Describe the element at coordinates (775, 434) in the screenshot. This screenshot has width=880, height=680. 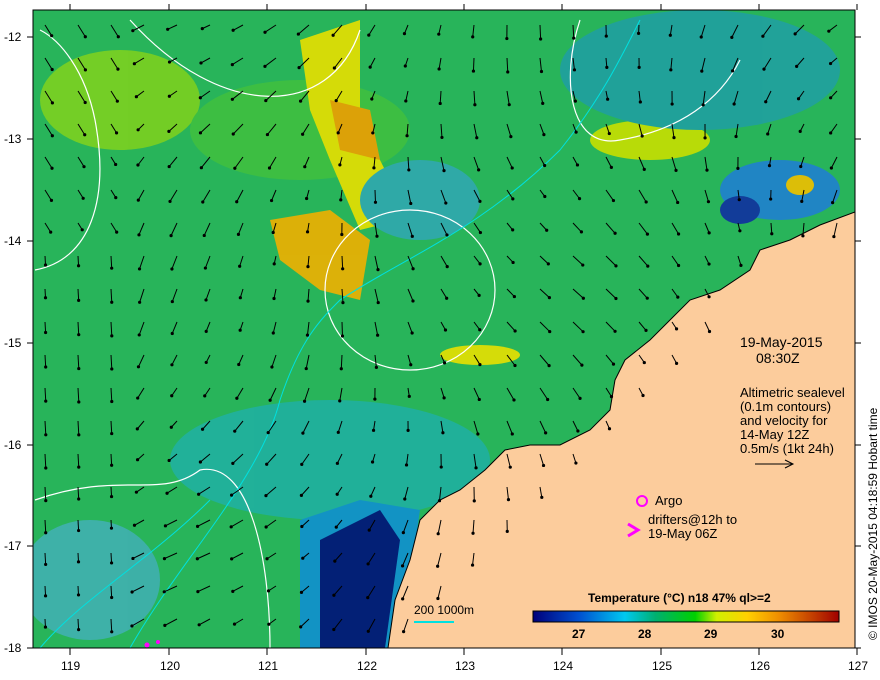
I see `altimetry-line: 14-May 12Z` at that location.